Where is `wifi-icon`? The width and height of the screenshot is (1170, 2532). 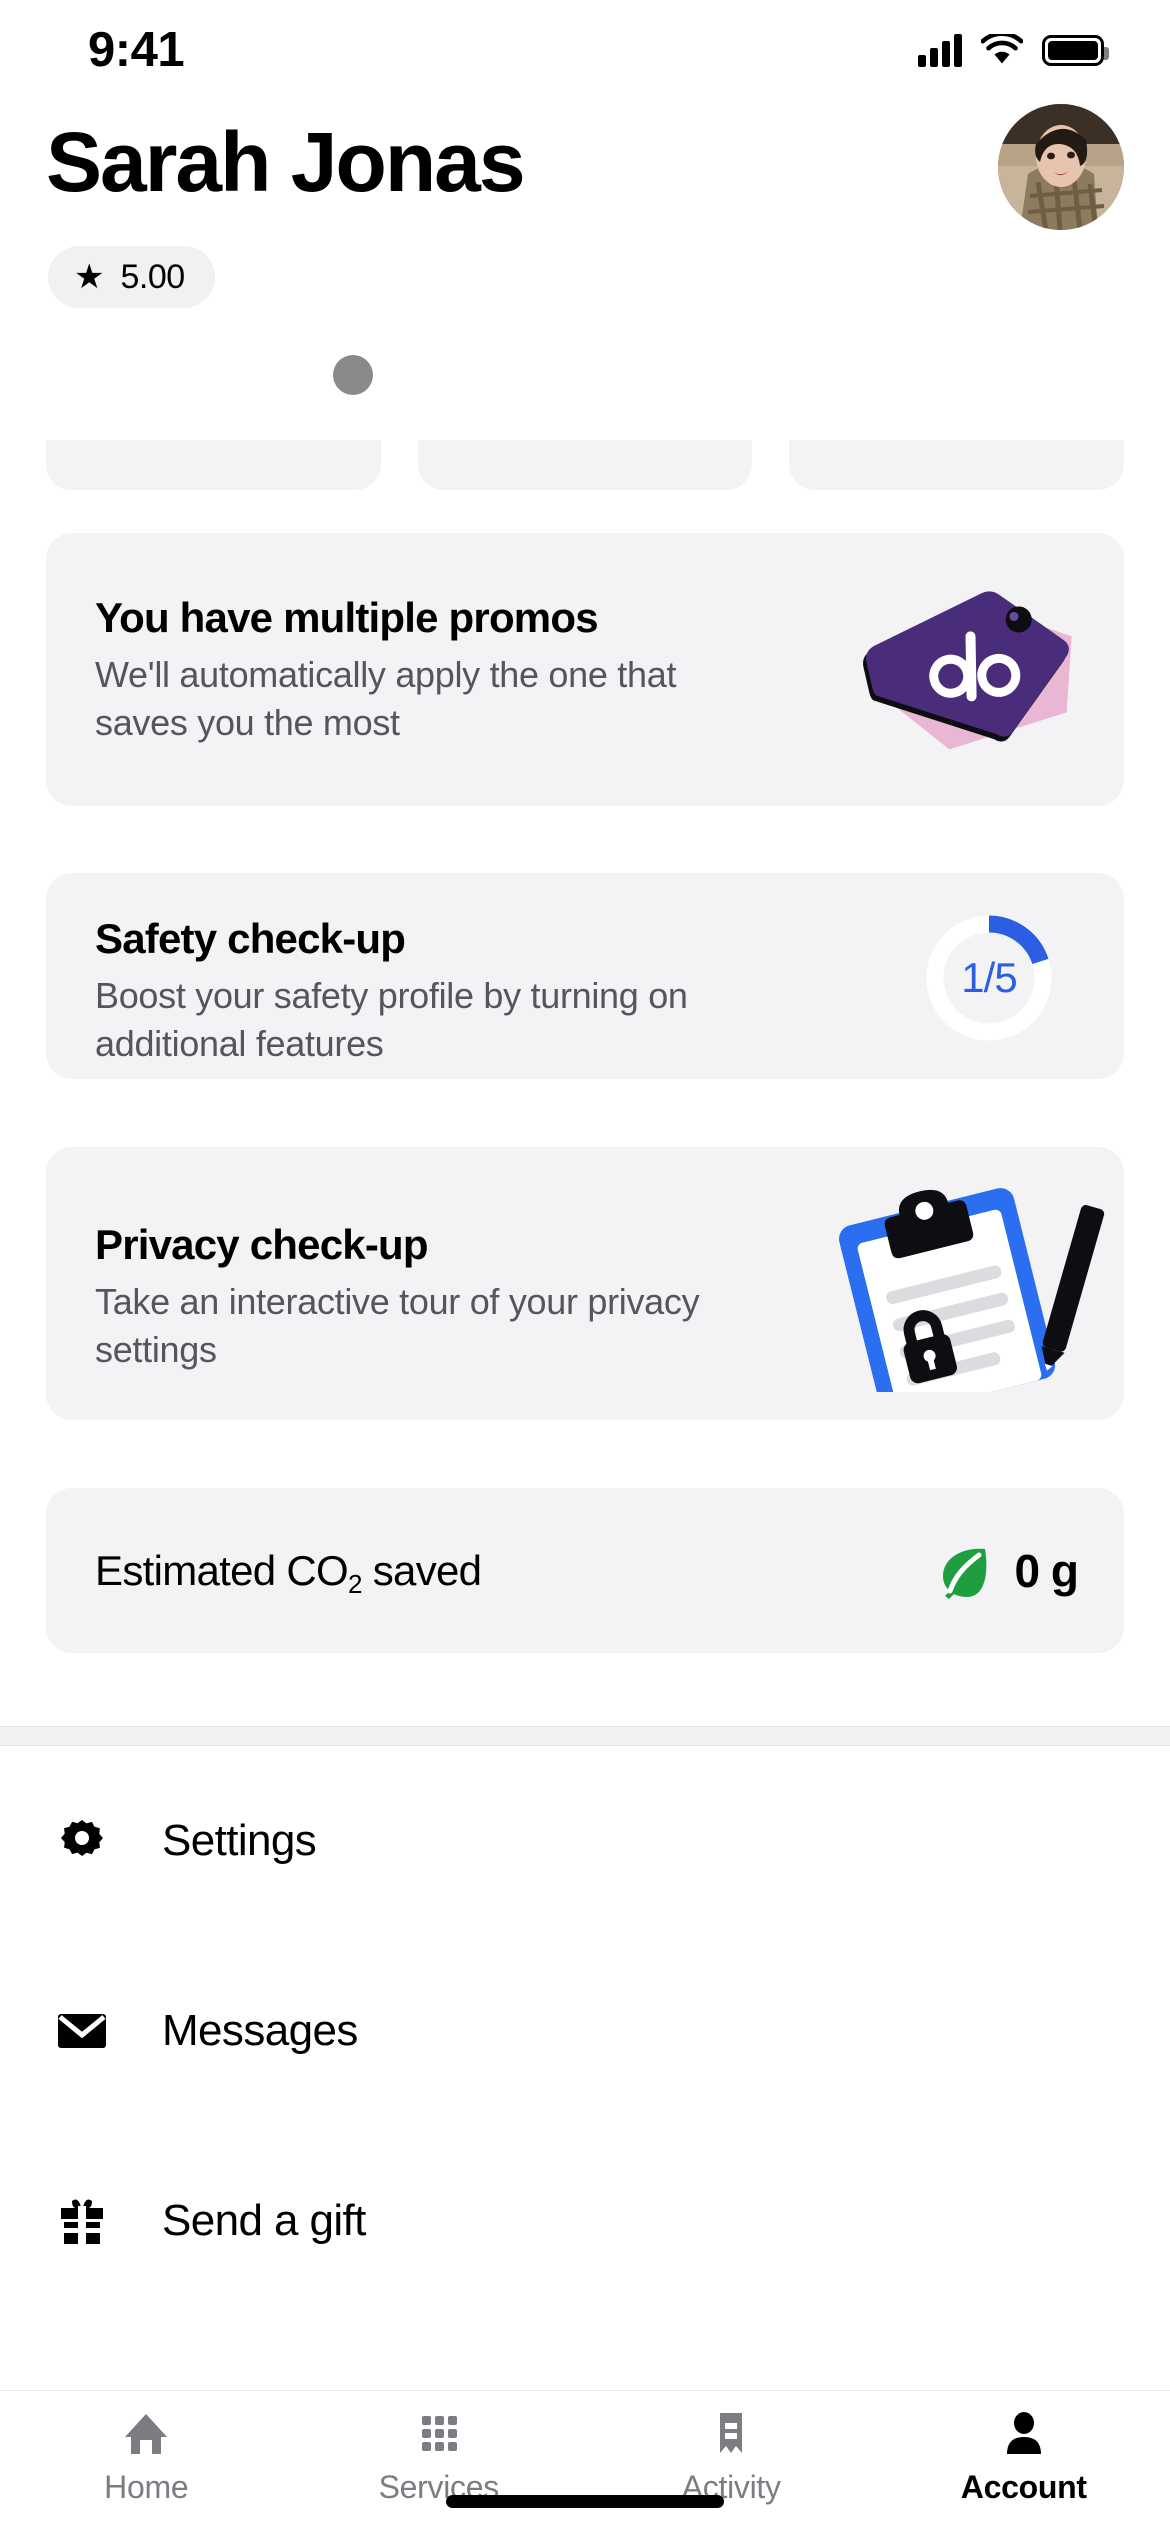 wifi-icon is located at coordinates (1002, 49).